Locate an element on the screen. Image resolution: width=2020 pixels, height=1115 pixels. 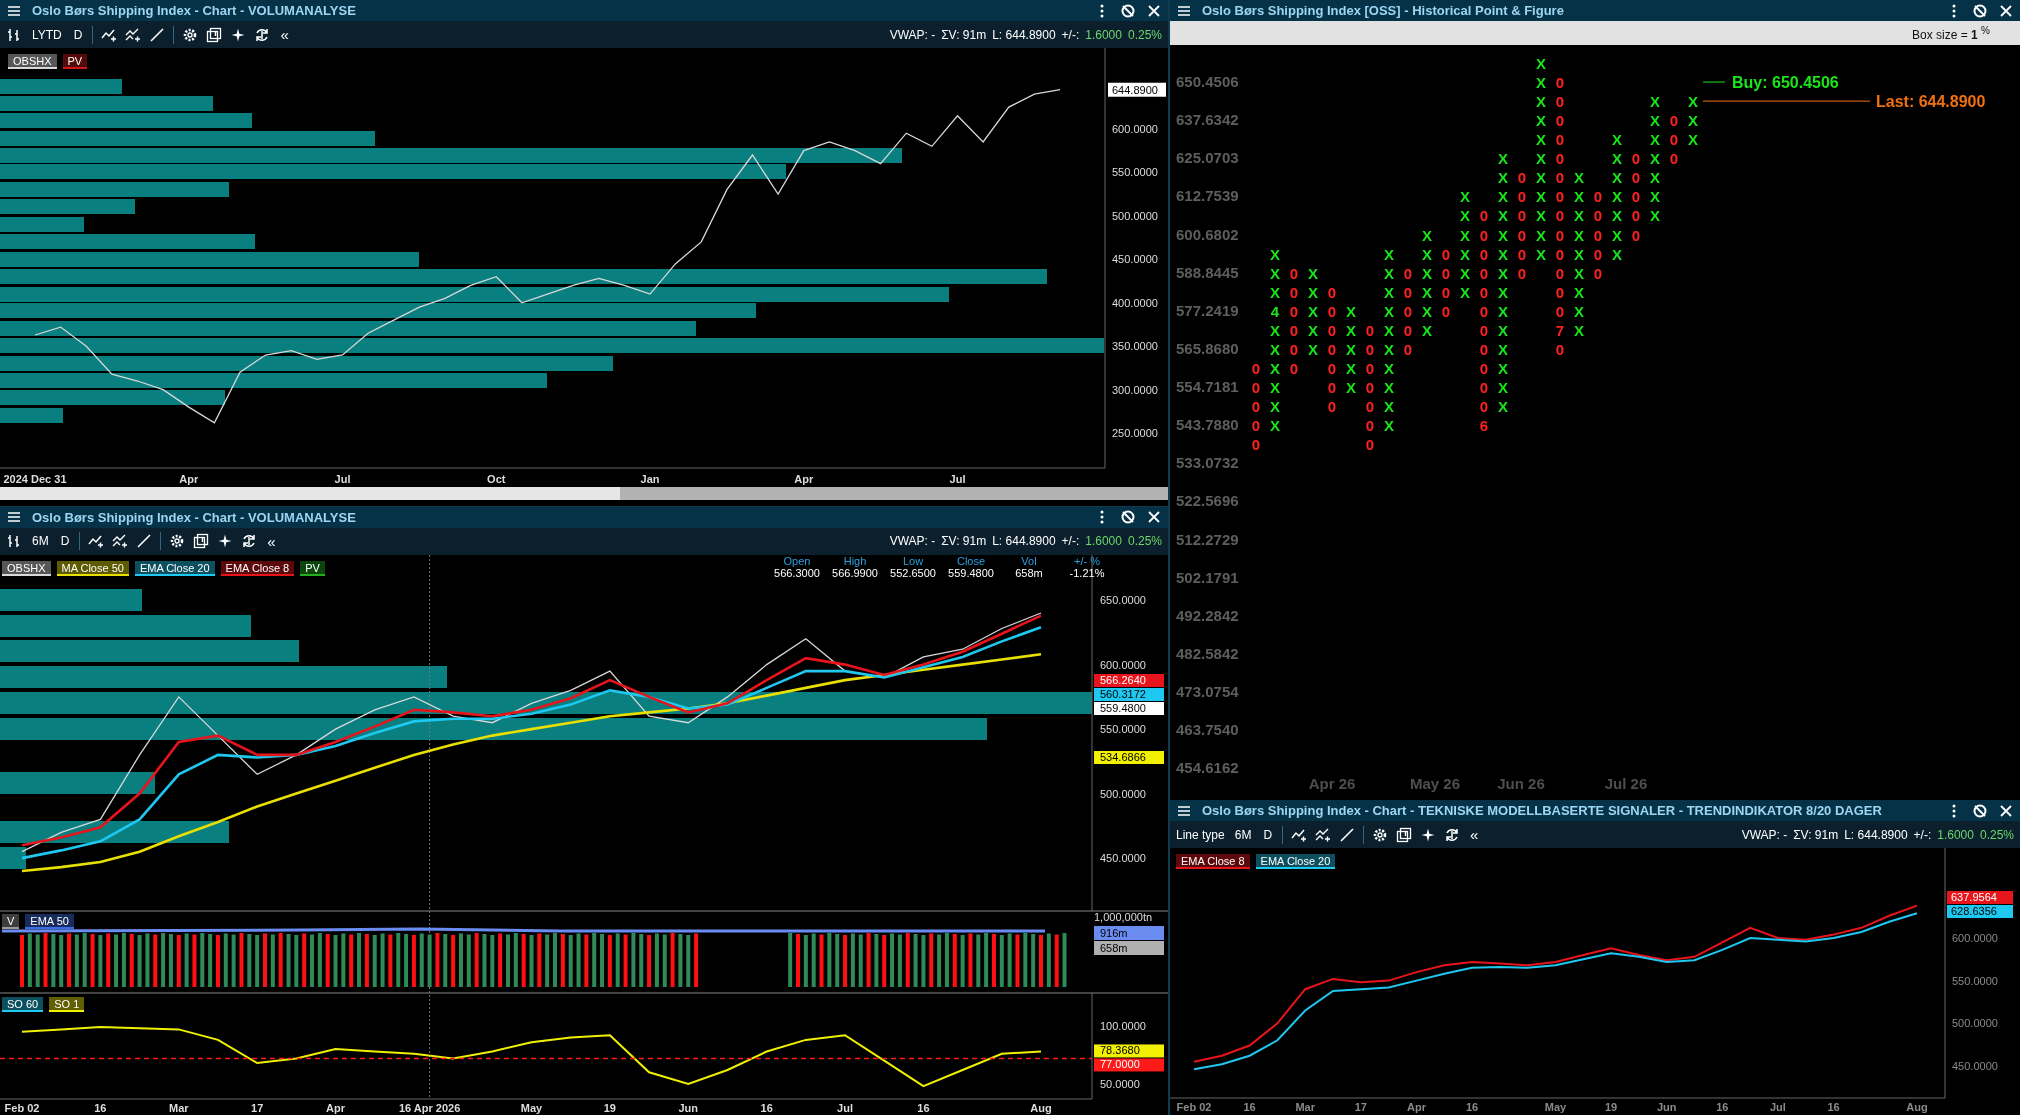
y-axis-label: 650.0000 is located at coordinates (1123, 599).